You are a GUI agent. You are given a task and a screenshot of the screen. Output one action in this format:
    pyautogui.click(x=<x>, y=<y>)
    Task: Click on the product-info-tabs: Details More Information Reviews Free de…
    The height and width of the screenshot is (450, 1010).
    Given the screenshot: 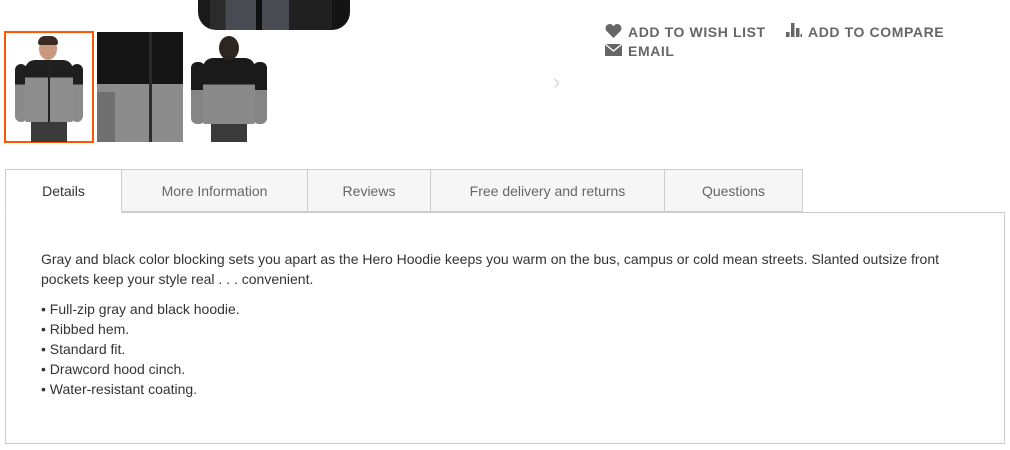 What is the action you would take?
    pyautogui.click(x=505, y=191)
    